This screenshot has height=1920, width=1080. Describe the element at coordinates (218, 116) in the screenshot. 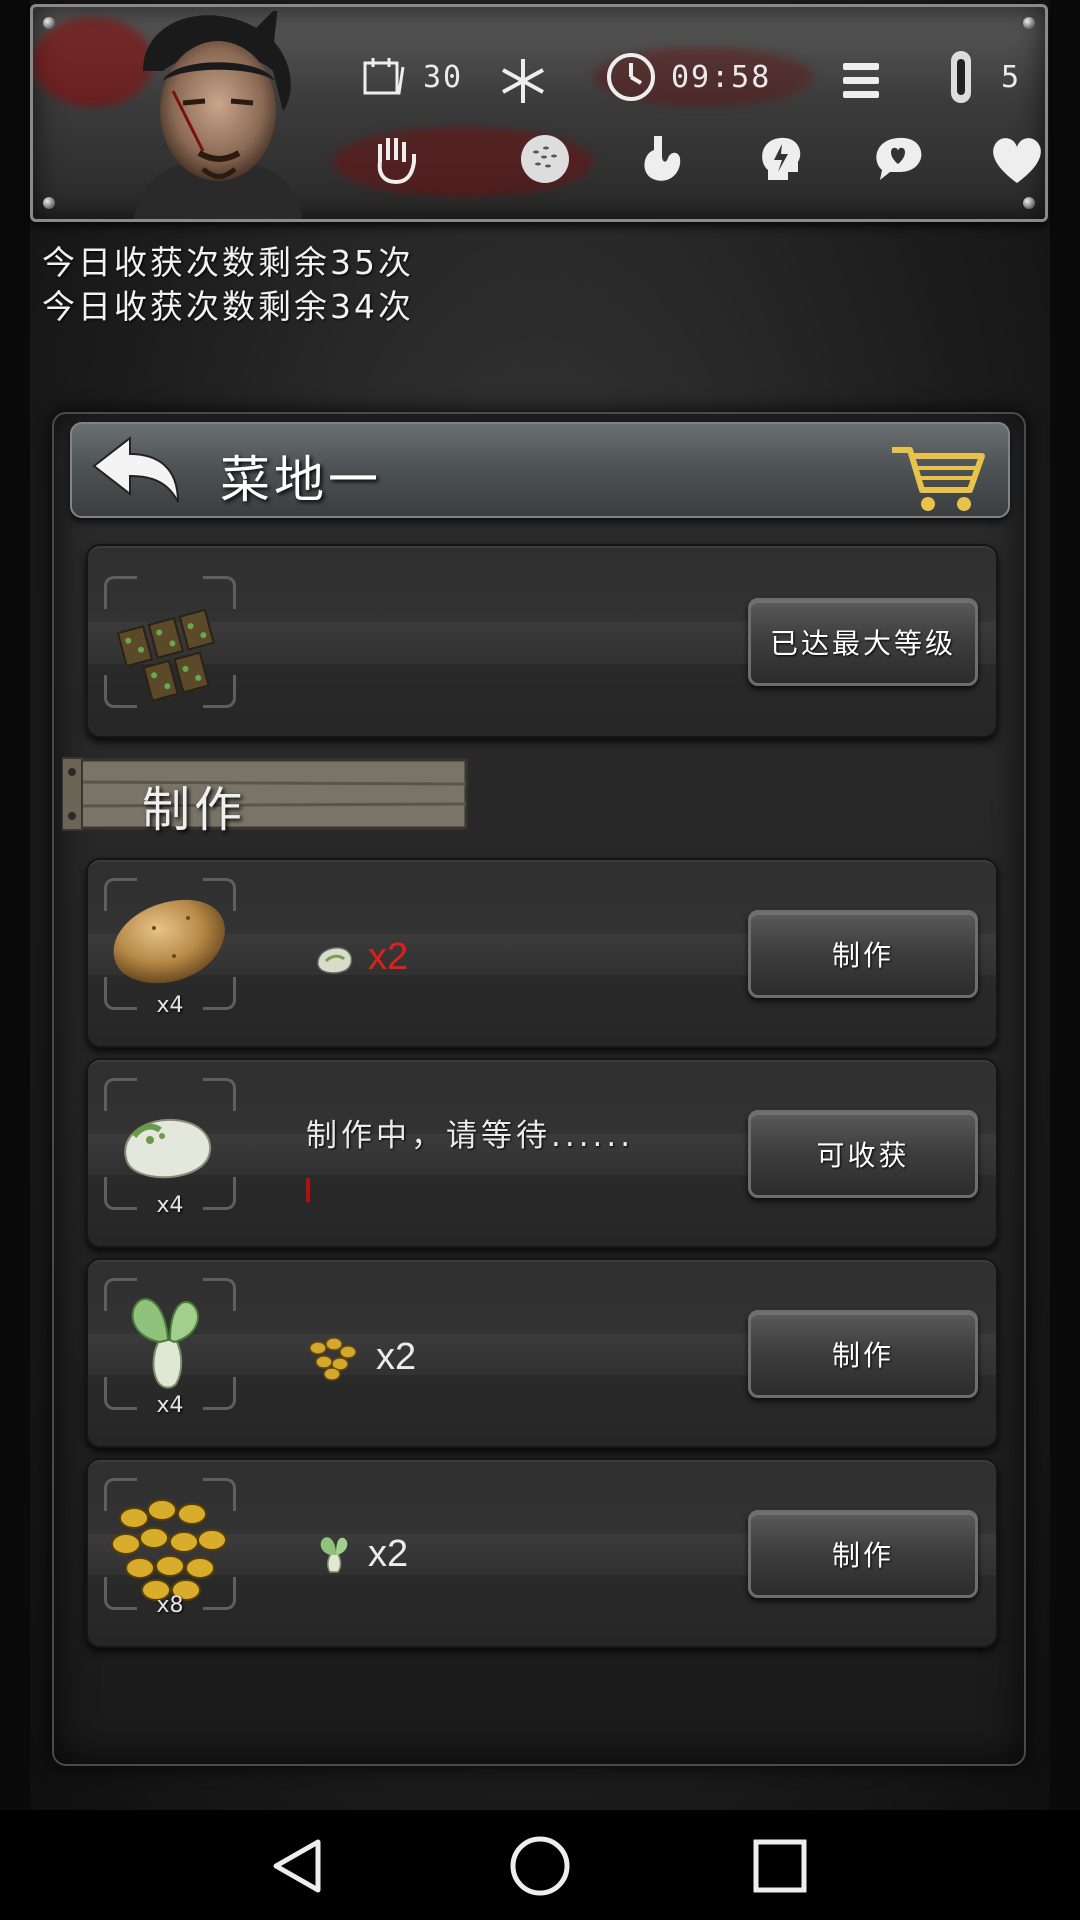

I see `character-avatar` at that location.